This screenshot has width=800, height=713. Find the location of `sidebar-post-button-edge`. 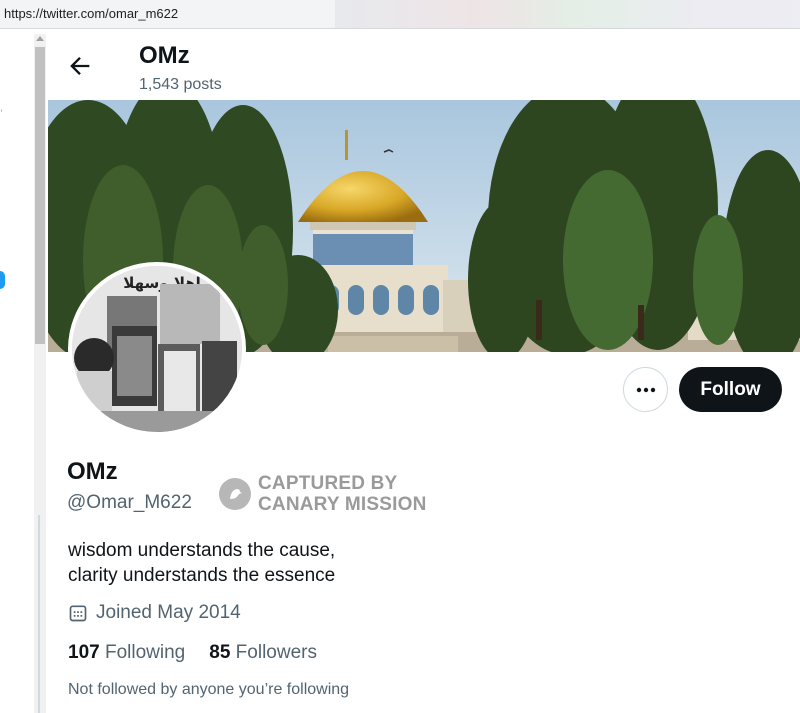

sidebar-post-button-edge is located at coordinates (2, 280).